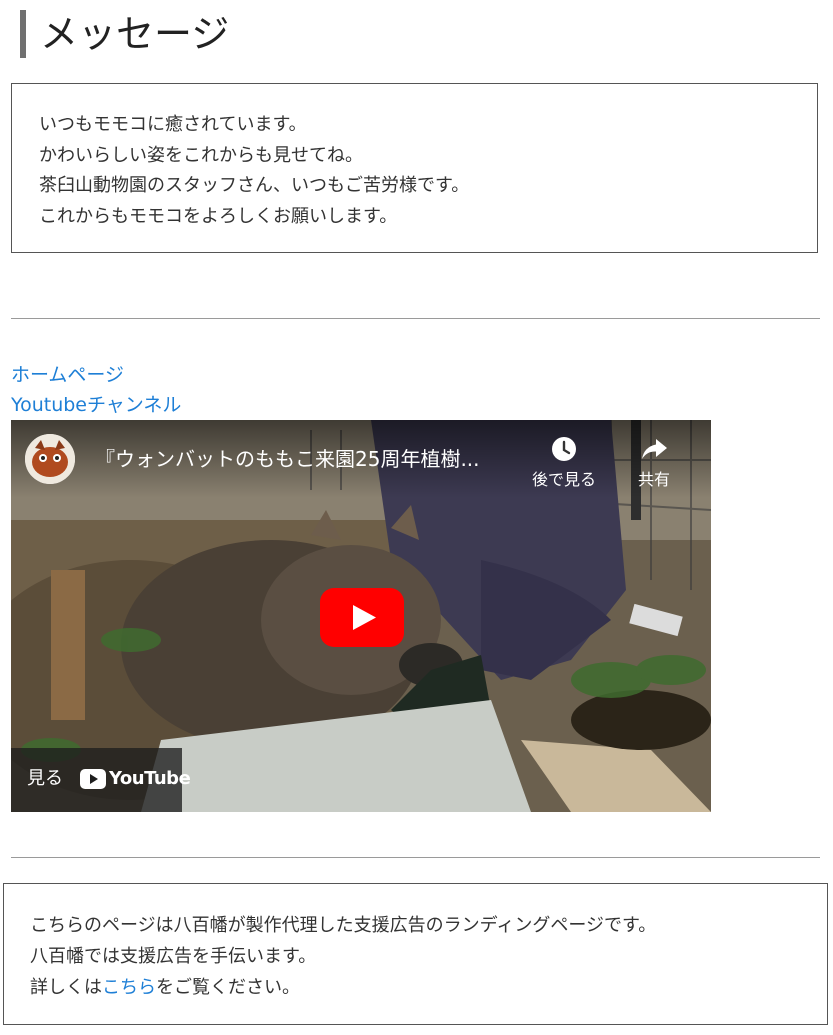  What do you see at coordinates (654, 449) in the screenshot?
I see `share-icon` at bounding box center [654, 449].